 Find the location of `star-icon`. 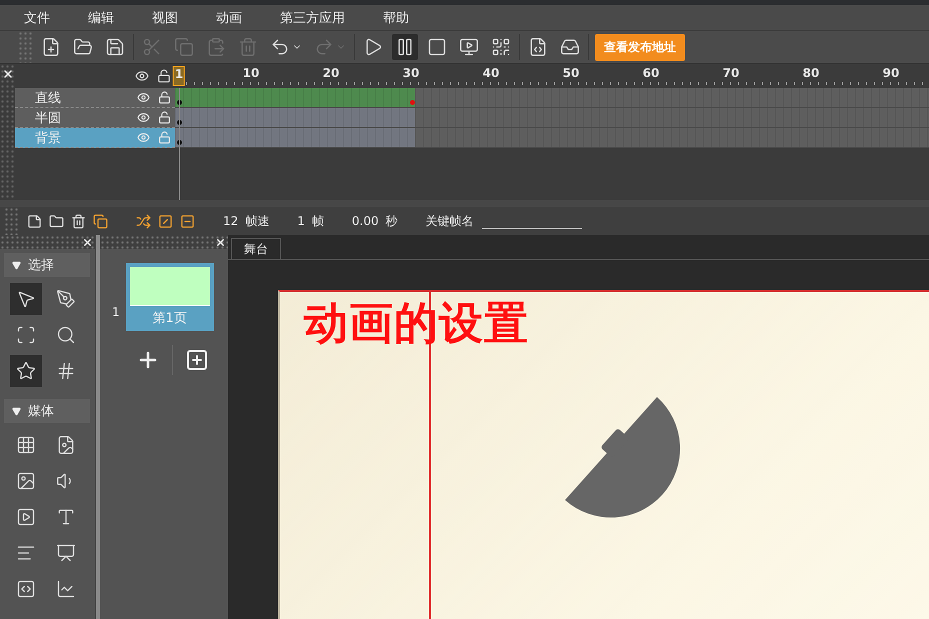

star-icon is located at coordinates (26, 371).